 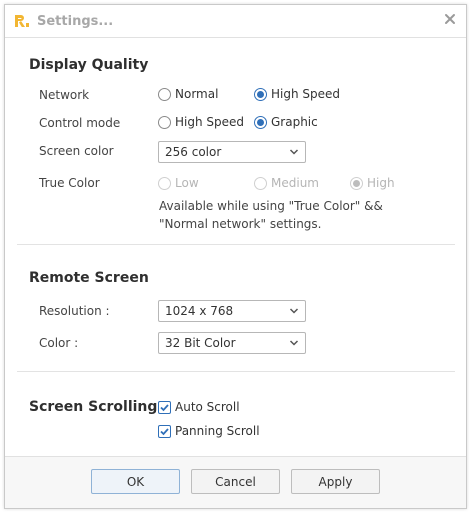 What do you see at coordinates (22, 21) in the screenshot?
I see `app-logo-icon` at bounding box center [22, 21].